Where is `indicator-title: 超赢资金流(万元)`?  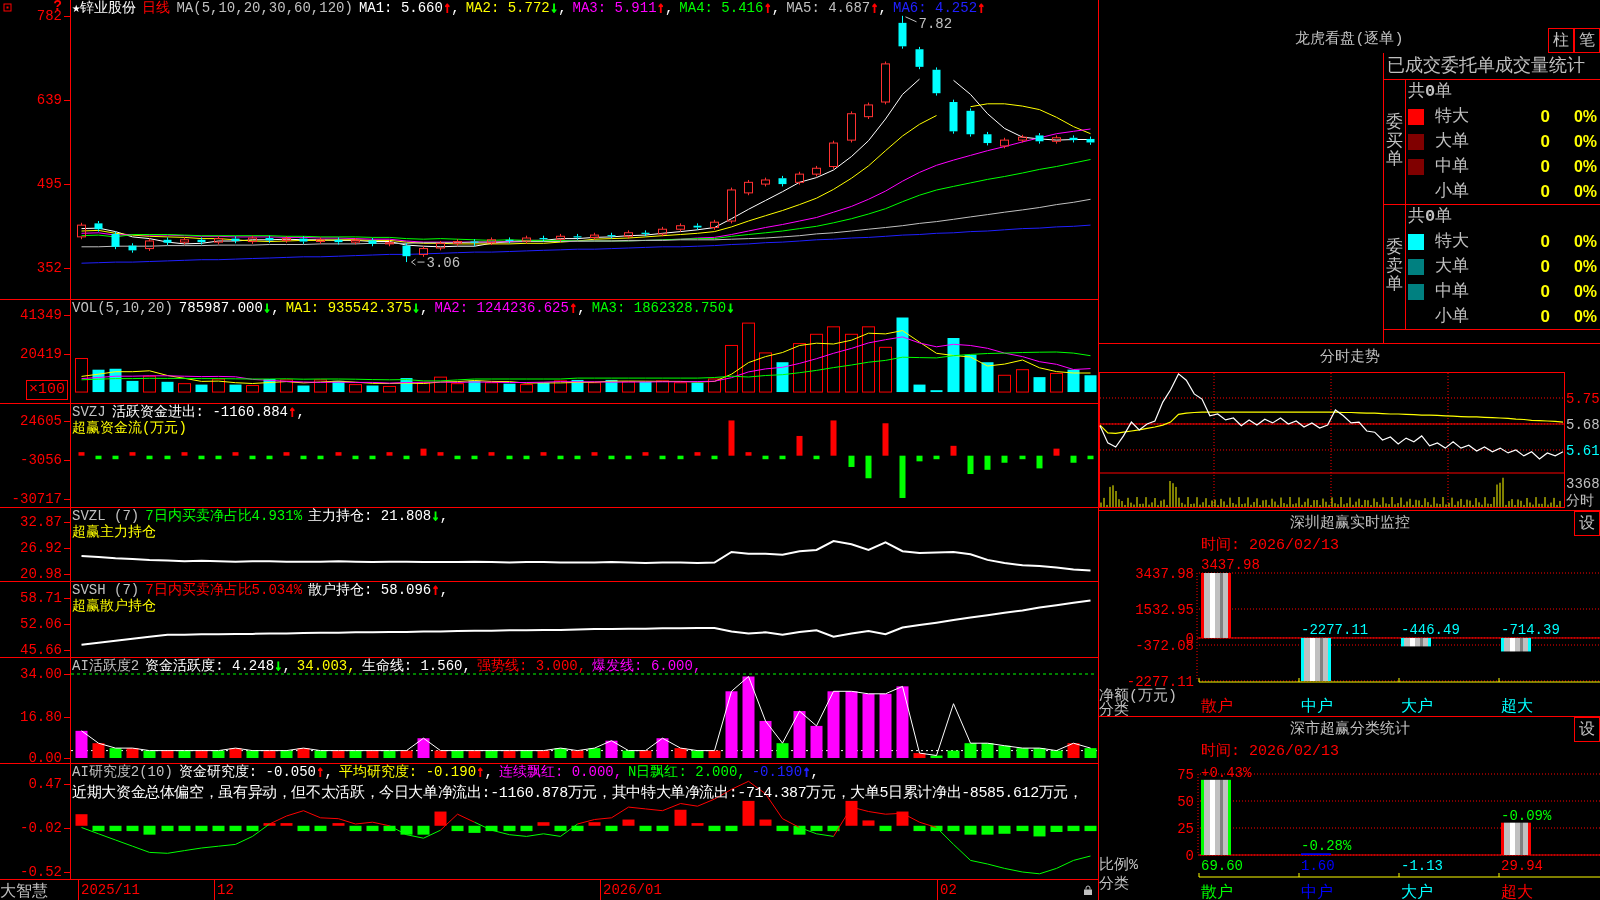 indicator-title: 超赢资金流(万元) is located at coordinates (129, 428).